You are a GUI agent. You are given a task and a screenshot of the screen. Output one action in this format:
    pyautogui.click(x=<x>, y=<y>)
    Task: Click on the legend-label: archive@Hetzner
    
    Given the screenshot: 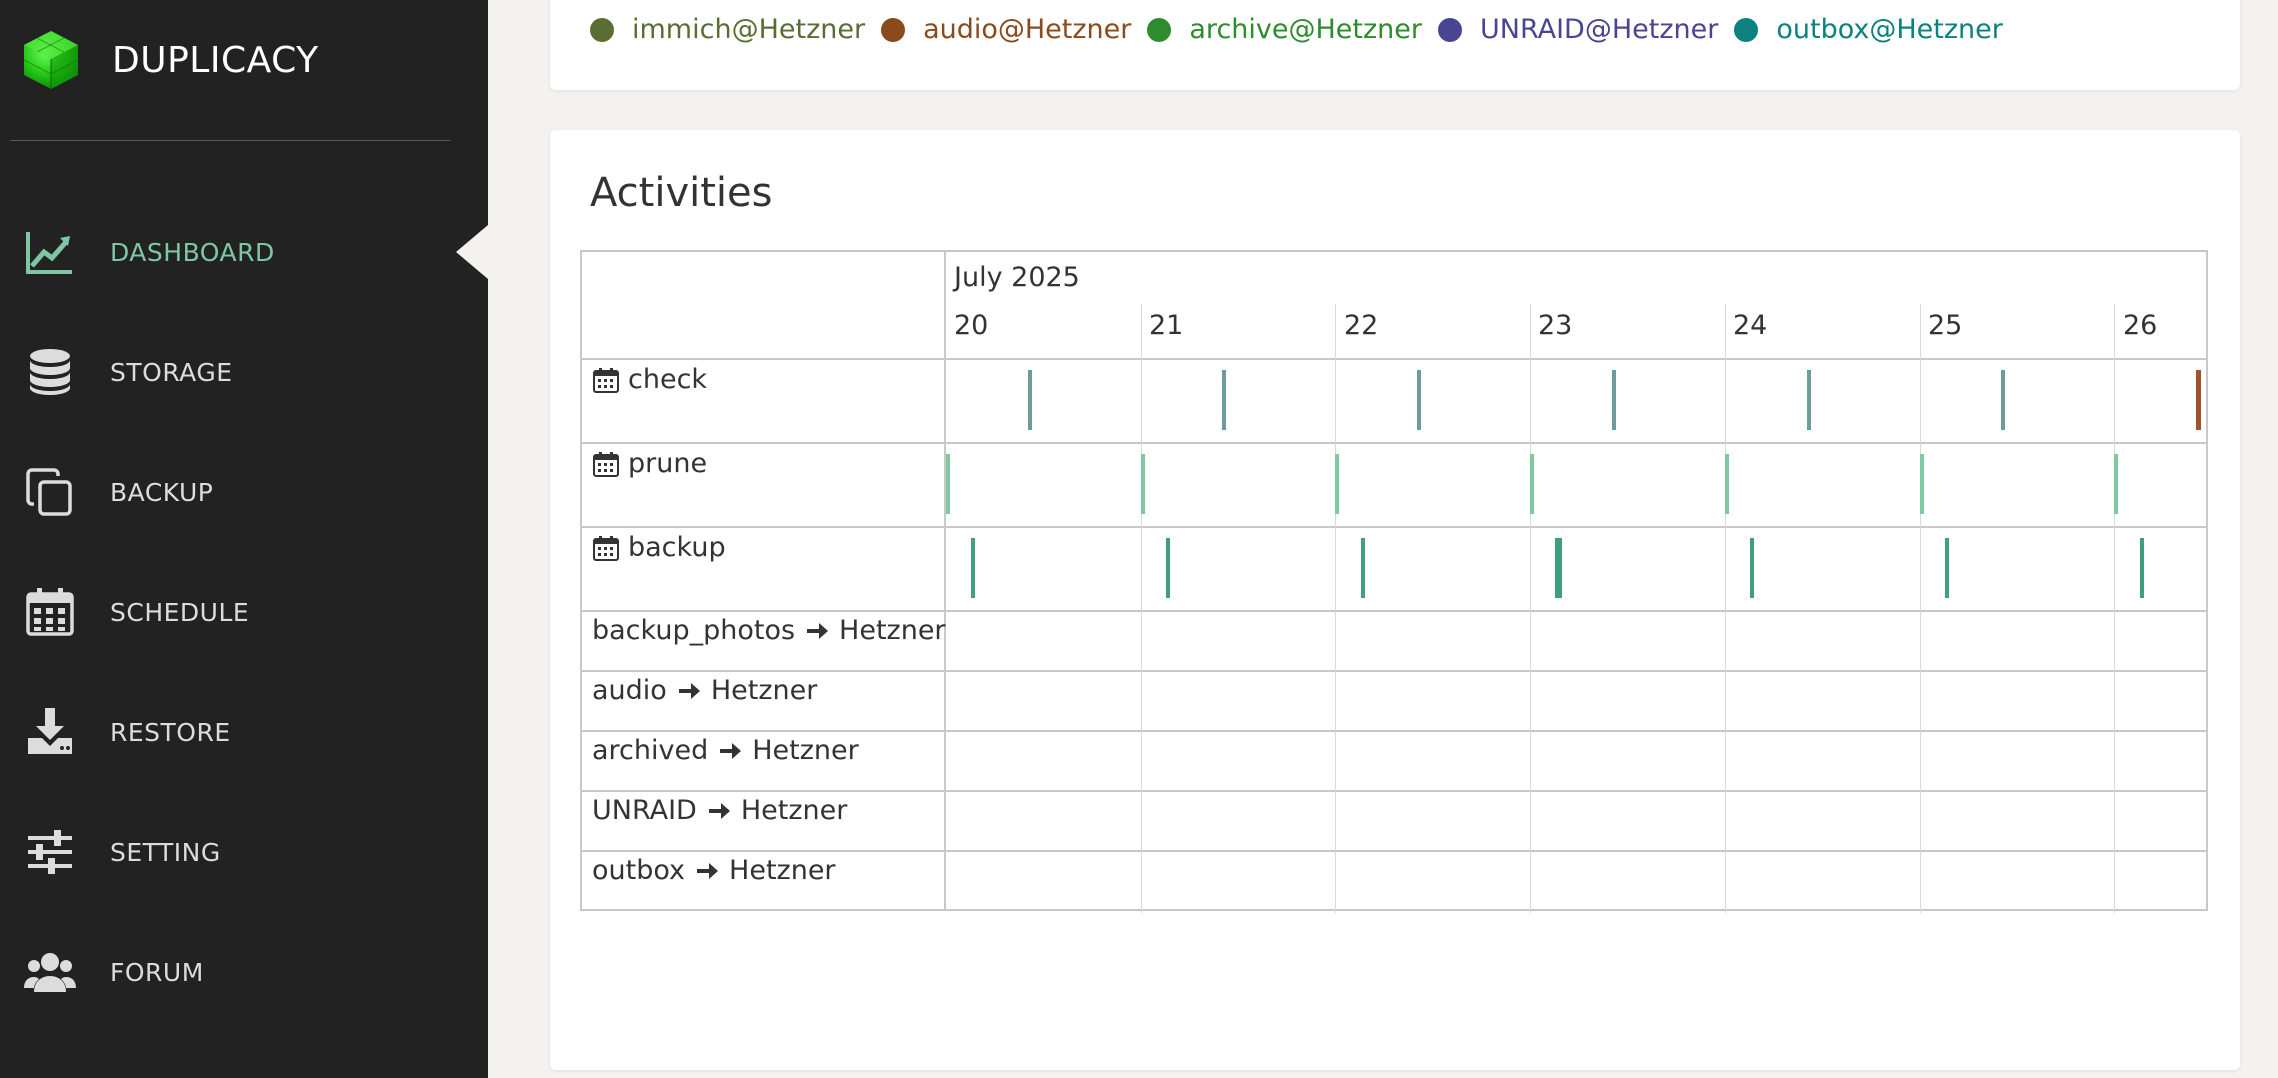 What is the action you would take?
    pyautogui.click(x=1305, y=29)
    